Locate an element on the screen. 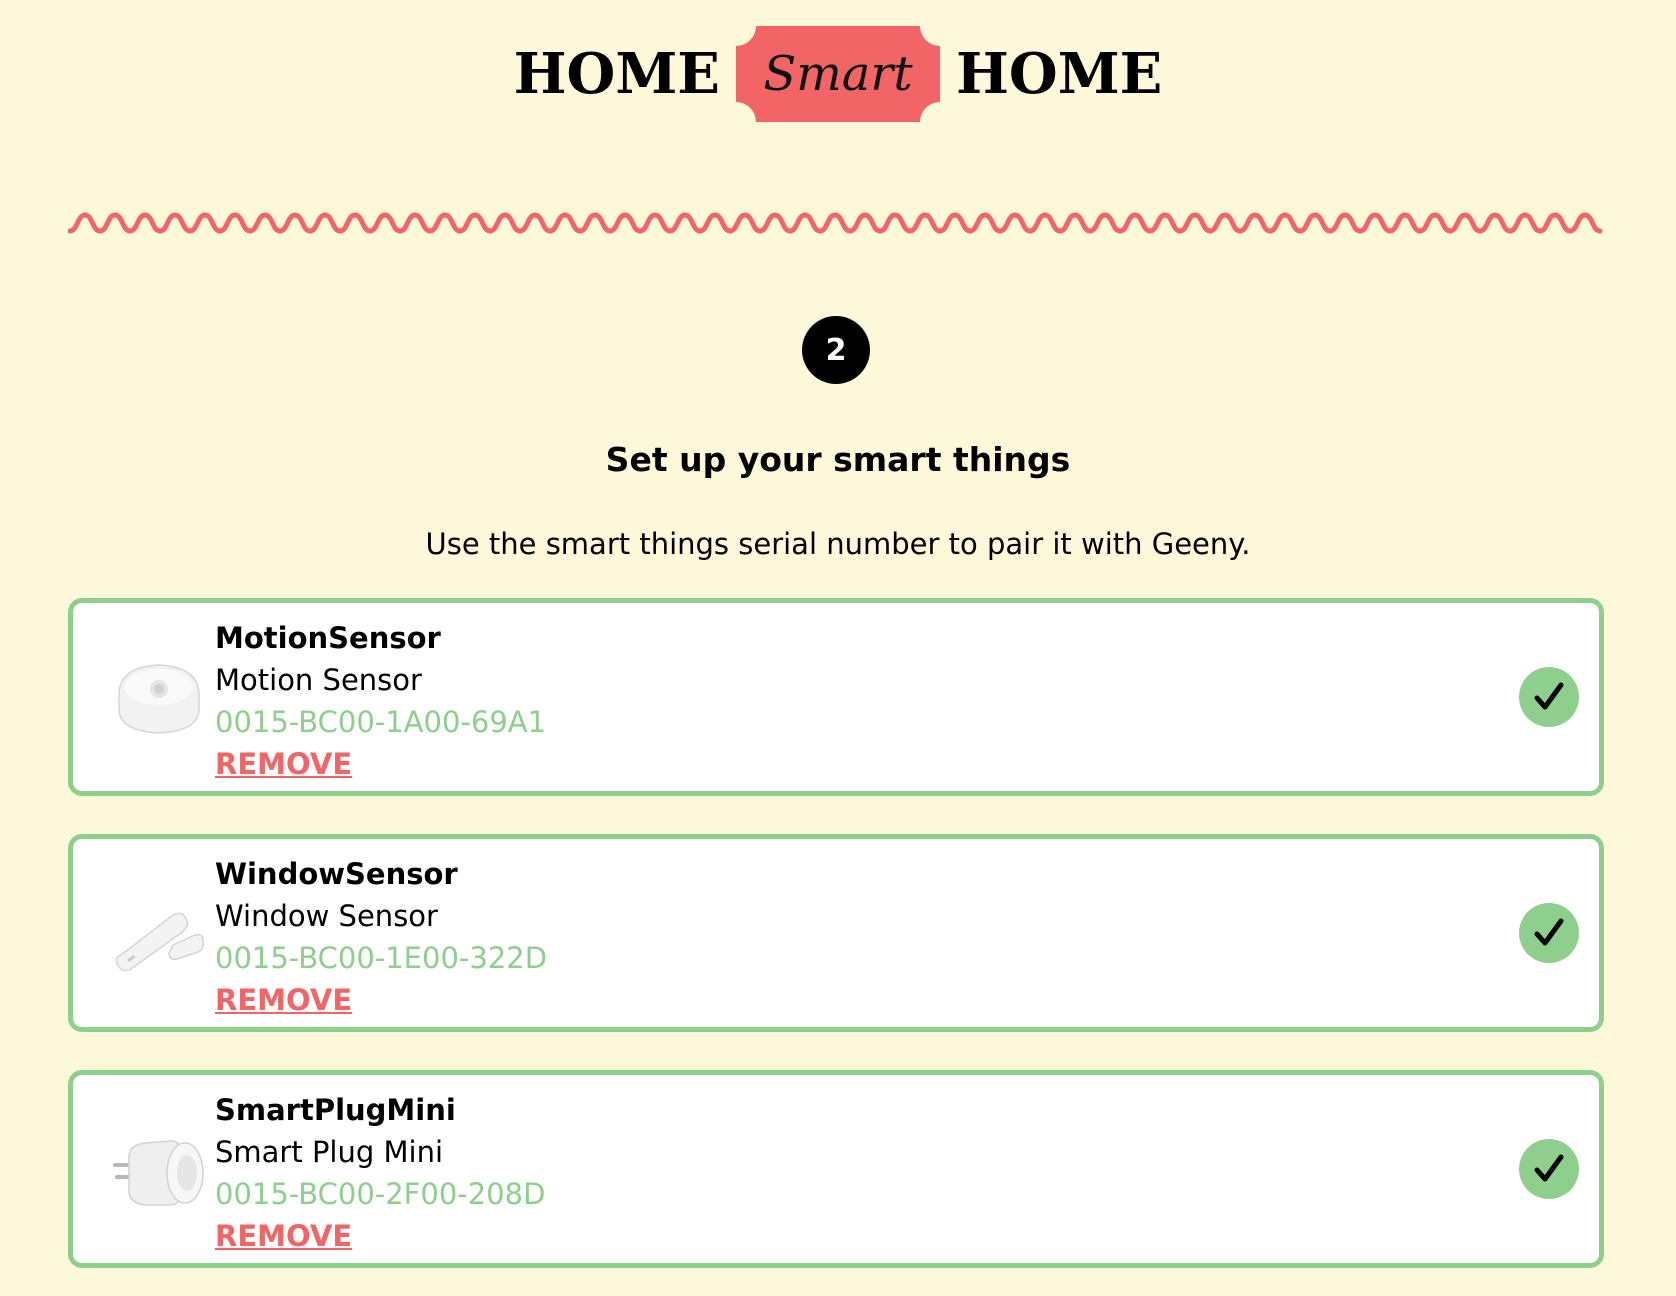  app-logo: HOME Smart HOME is located at coordinates (838, 74).